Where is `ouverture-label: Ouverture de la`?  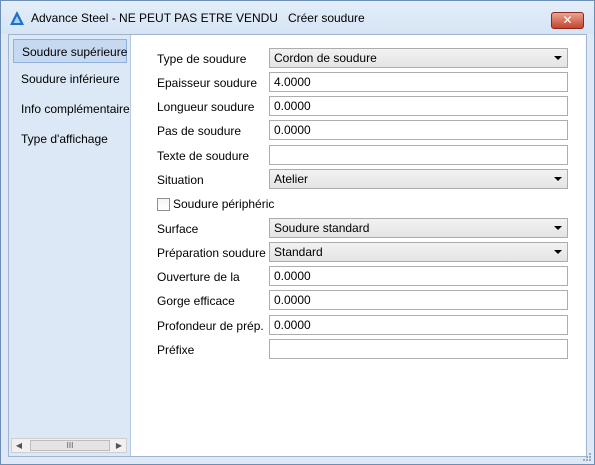 ouverture-label: Ouverture de la is located at coordinates (198, 277).